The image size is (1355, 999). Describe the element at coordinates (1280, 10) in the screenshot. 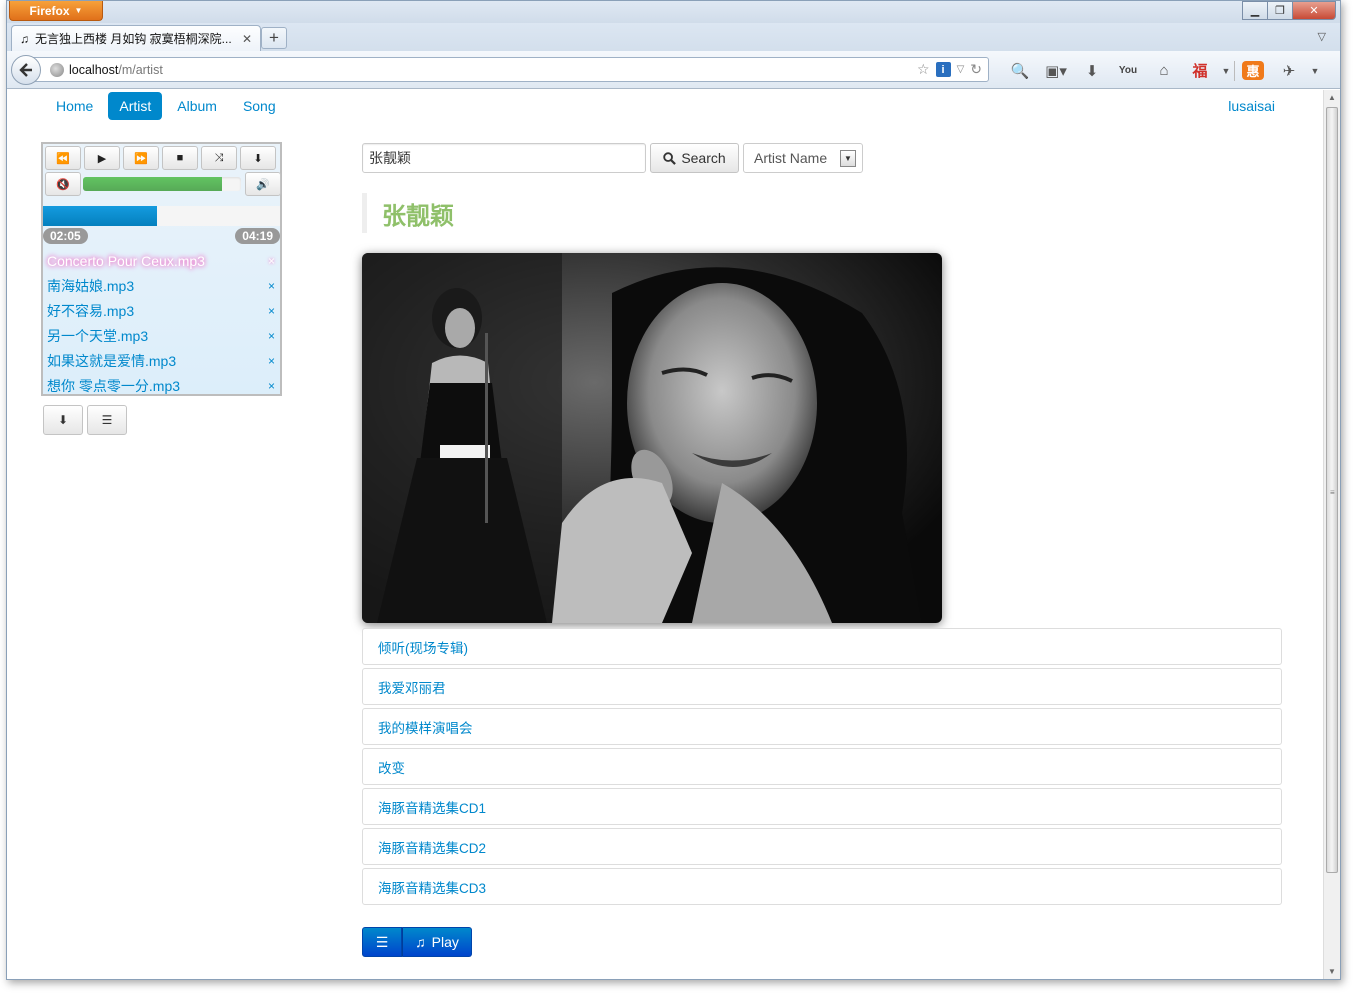

I see `maximize-button: ❐` at that location.